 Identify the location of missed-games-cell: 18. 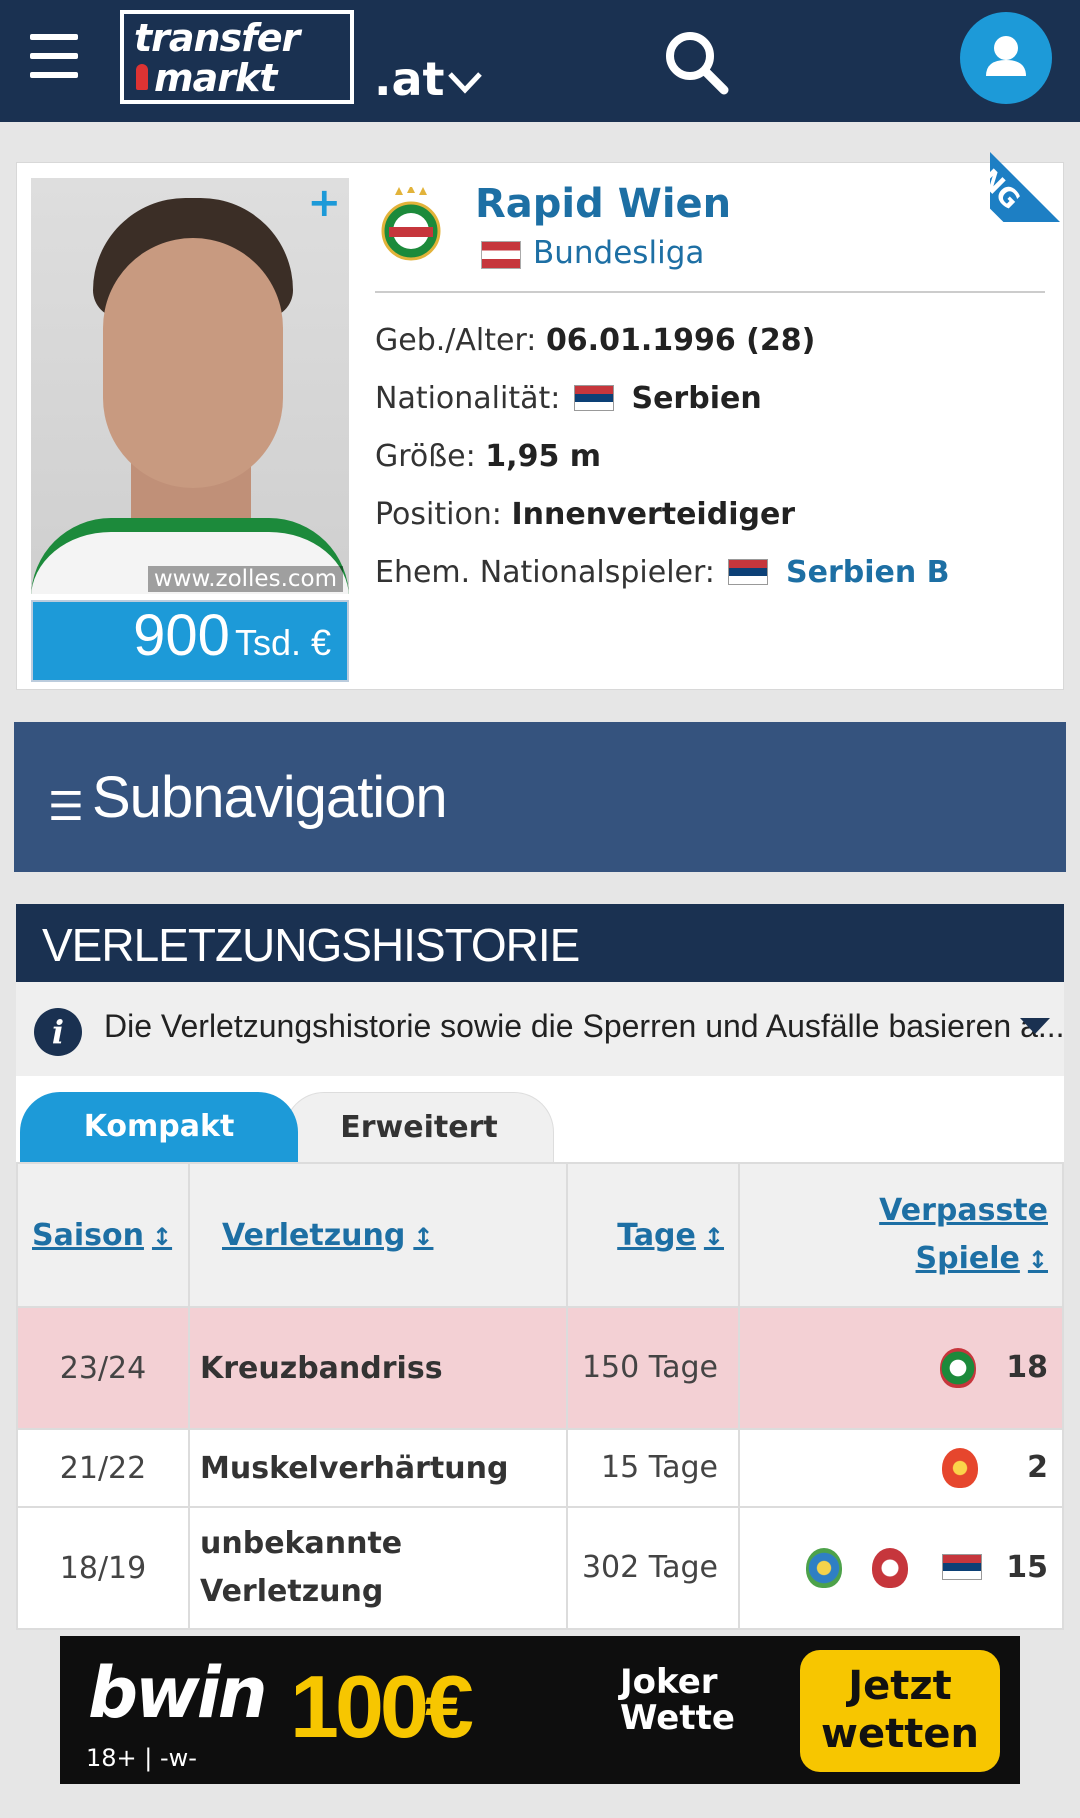
(901, 1368).